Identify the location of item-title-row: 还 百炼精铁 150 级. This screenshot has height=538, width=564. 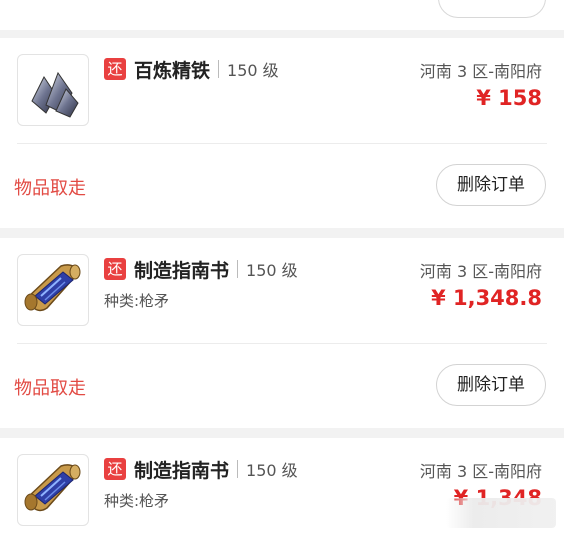
(191, 69).